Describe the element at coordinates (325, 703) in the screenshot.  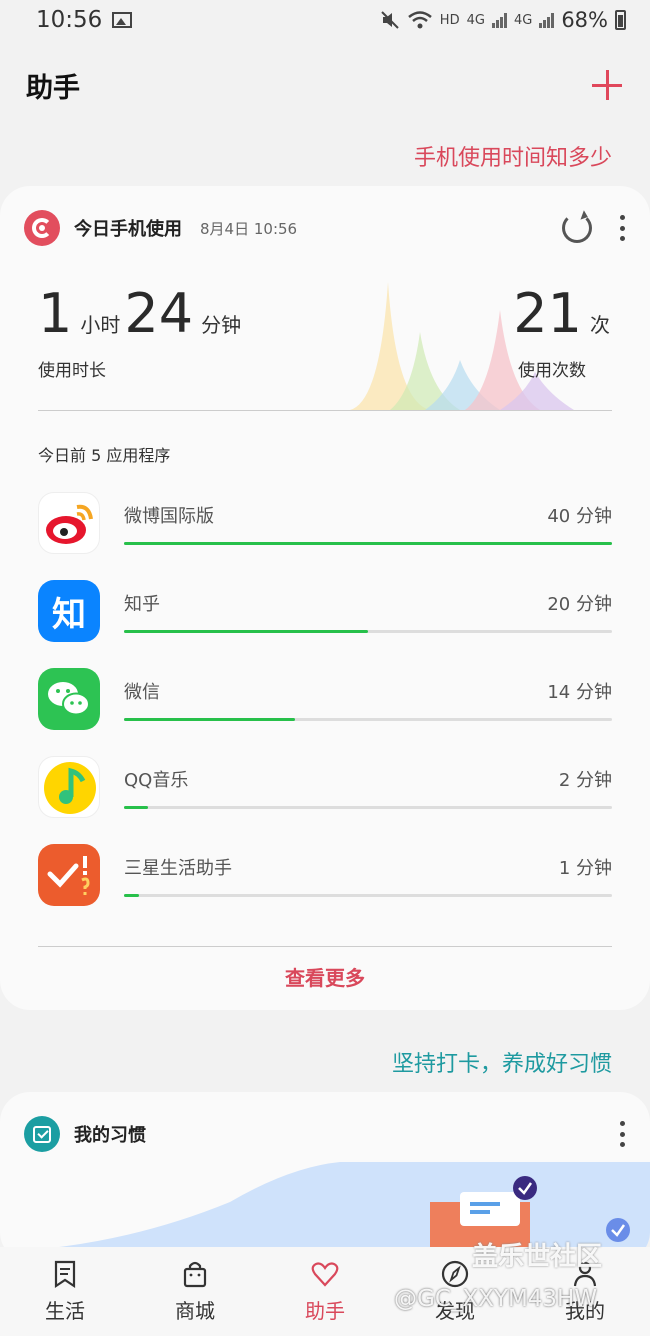
I see `app-row-wechat: 微信 14 分钟` at that location.